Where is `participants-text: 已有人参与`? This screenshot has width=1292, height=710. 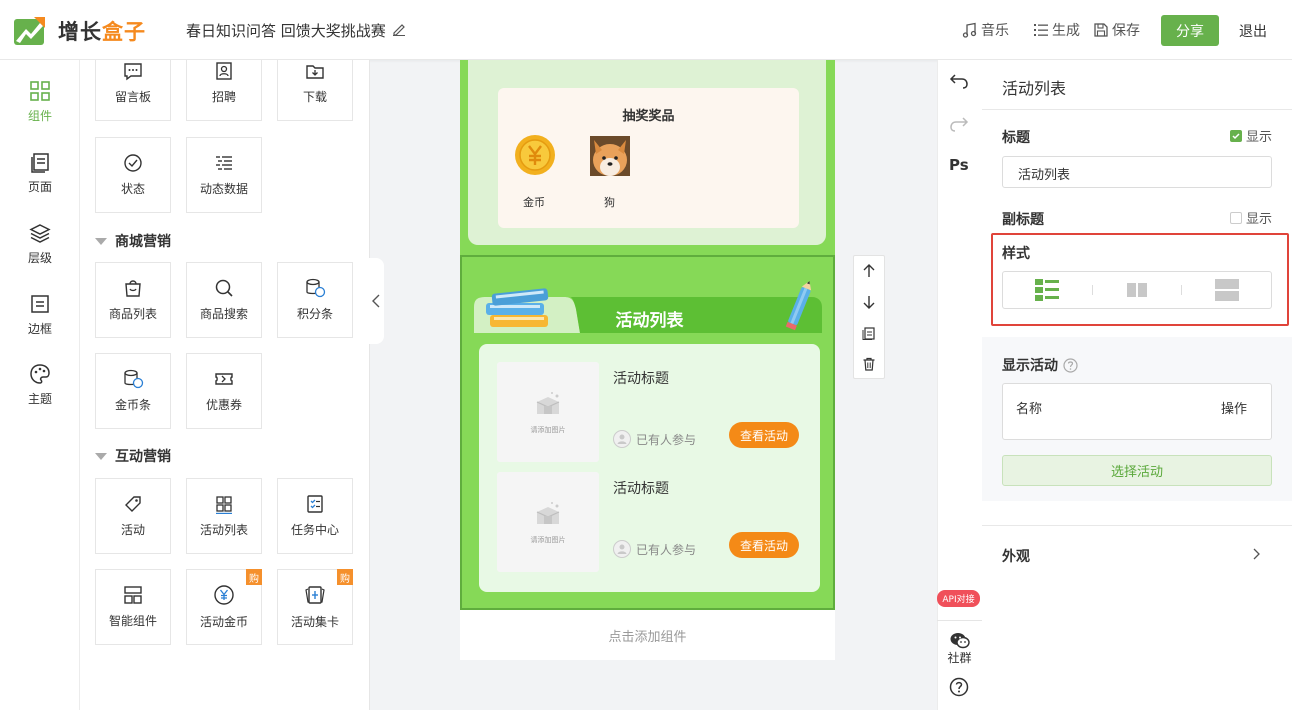
participants-text: 已有人参与 is located at coordinates (666, 439).